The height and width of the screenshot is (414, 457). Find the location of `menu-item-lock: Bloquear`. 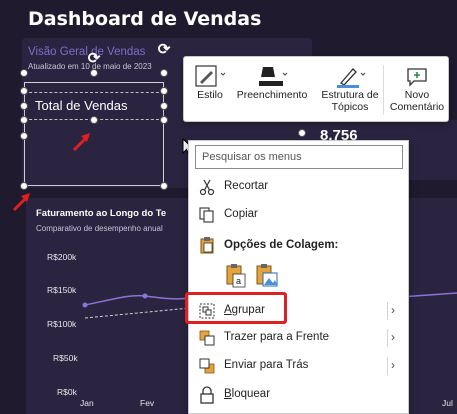

menu-item-lock: Bloquear is located at coordinates (298, 395).